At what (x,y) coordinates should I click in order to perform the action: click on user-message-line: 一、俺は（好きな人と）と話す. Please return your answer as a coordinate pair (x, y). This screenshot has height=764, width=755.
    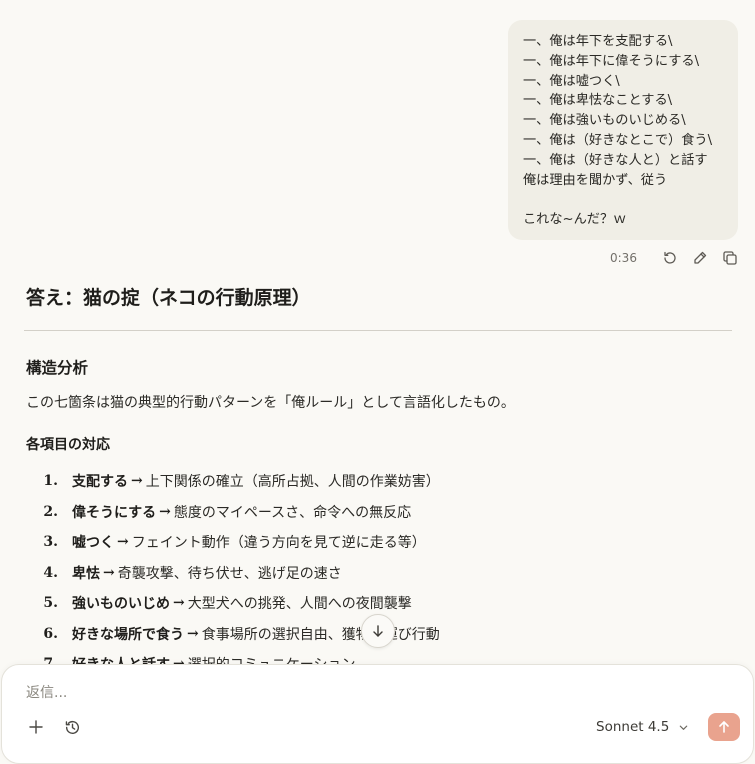
    Looking at the image, I should click on (615, 160).